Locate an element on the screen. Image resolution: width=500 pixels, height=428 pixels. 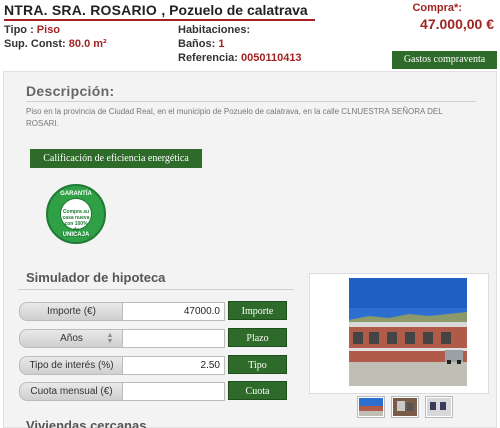
price-value: 47.000,00 € is located at coordinates (457, 24).